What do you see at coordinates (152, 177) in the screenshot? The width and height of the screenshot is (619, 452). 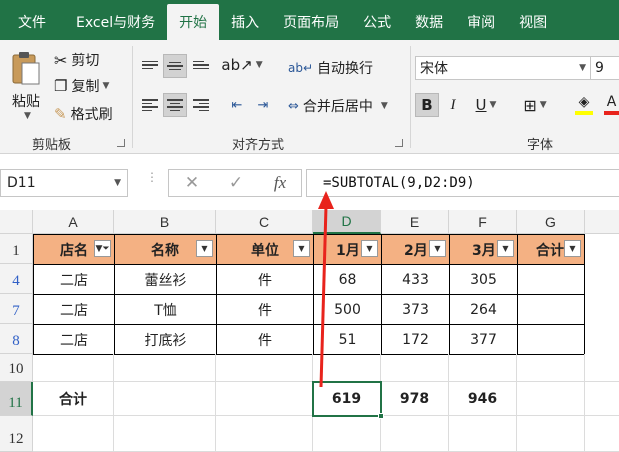 I see `formula-bar-grip-icon: ⋮` at bounding box center [152, 177].